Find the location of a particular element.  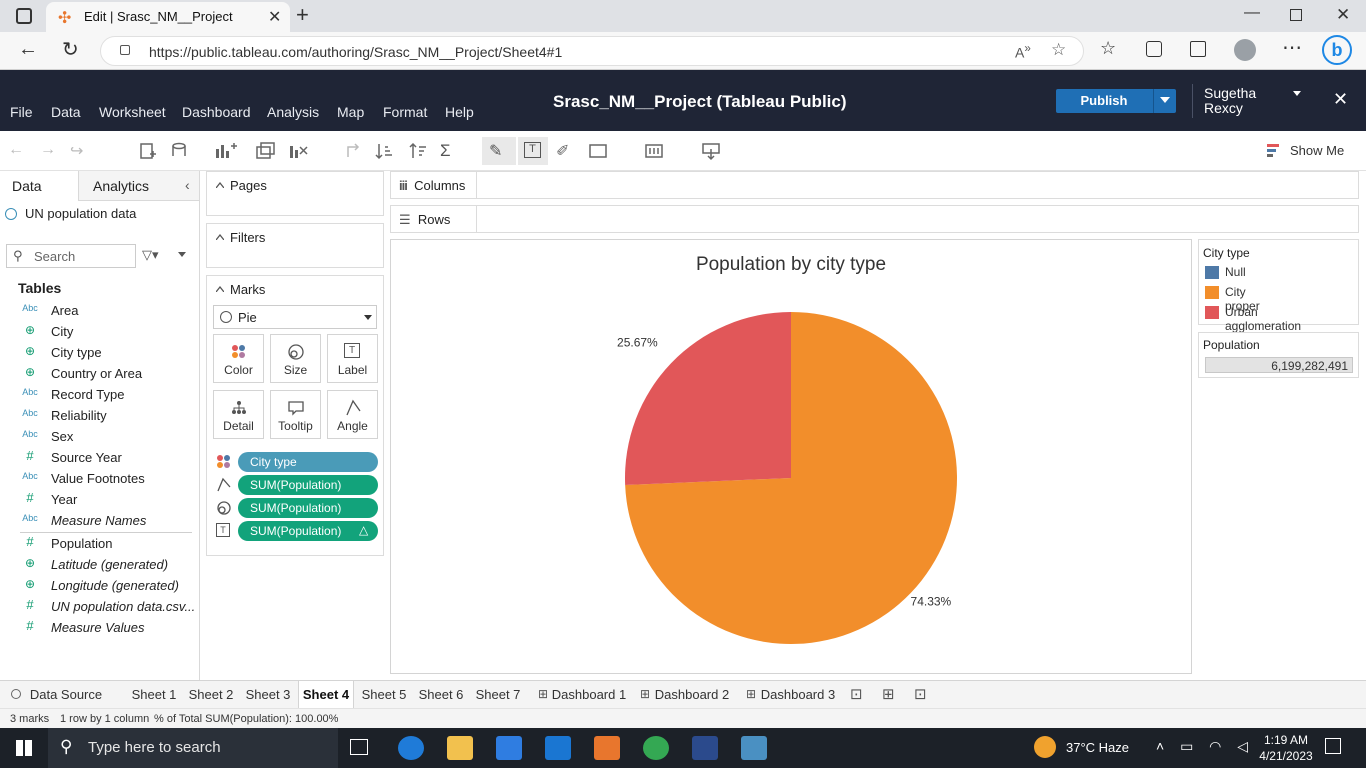

population-label-pill: SUM(Population) △ is located at coordinates (308, 531).